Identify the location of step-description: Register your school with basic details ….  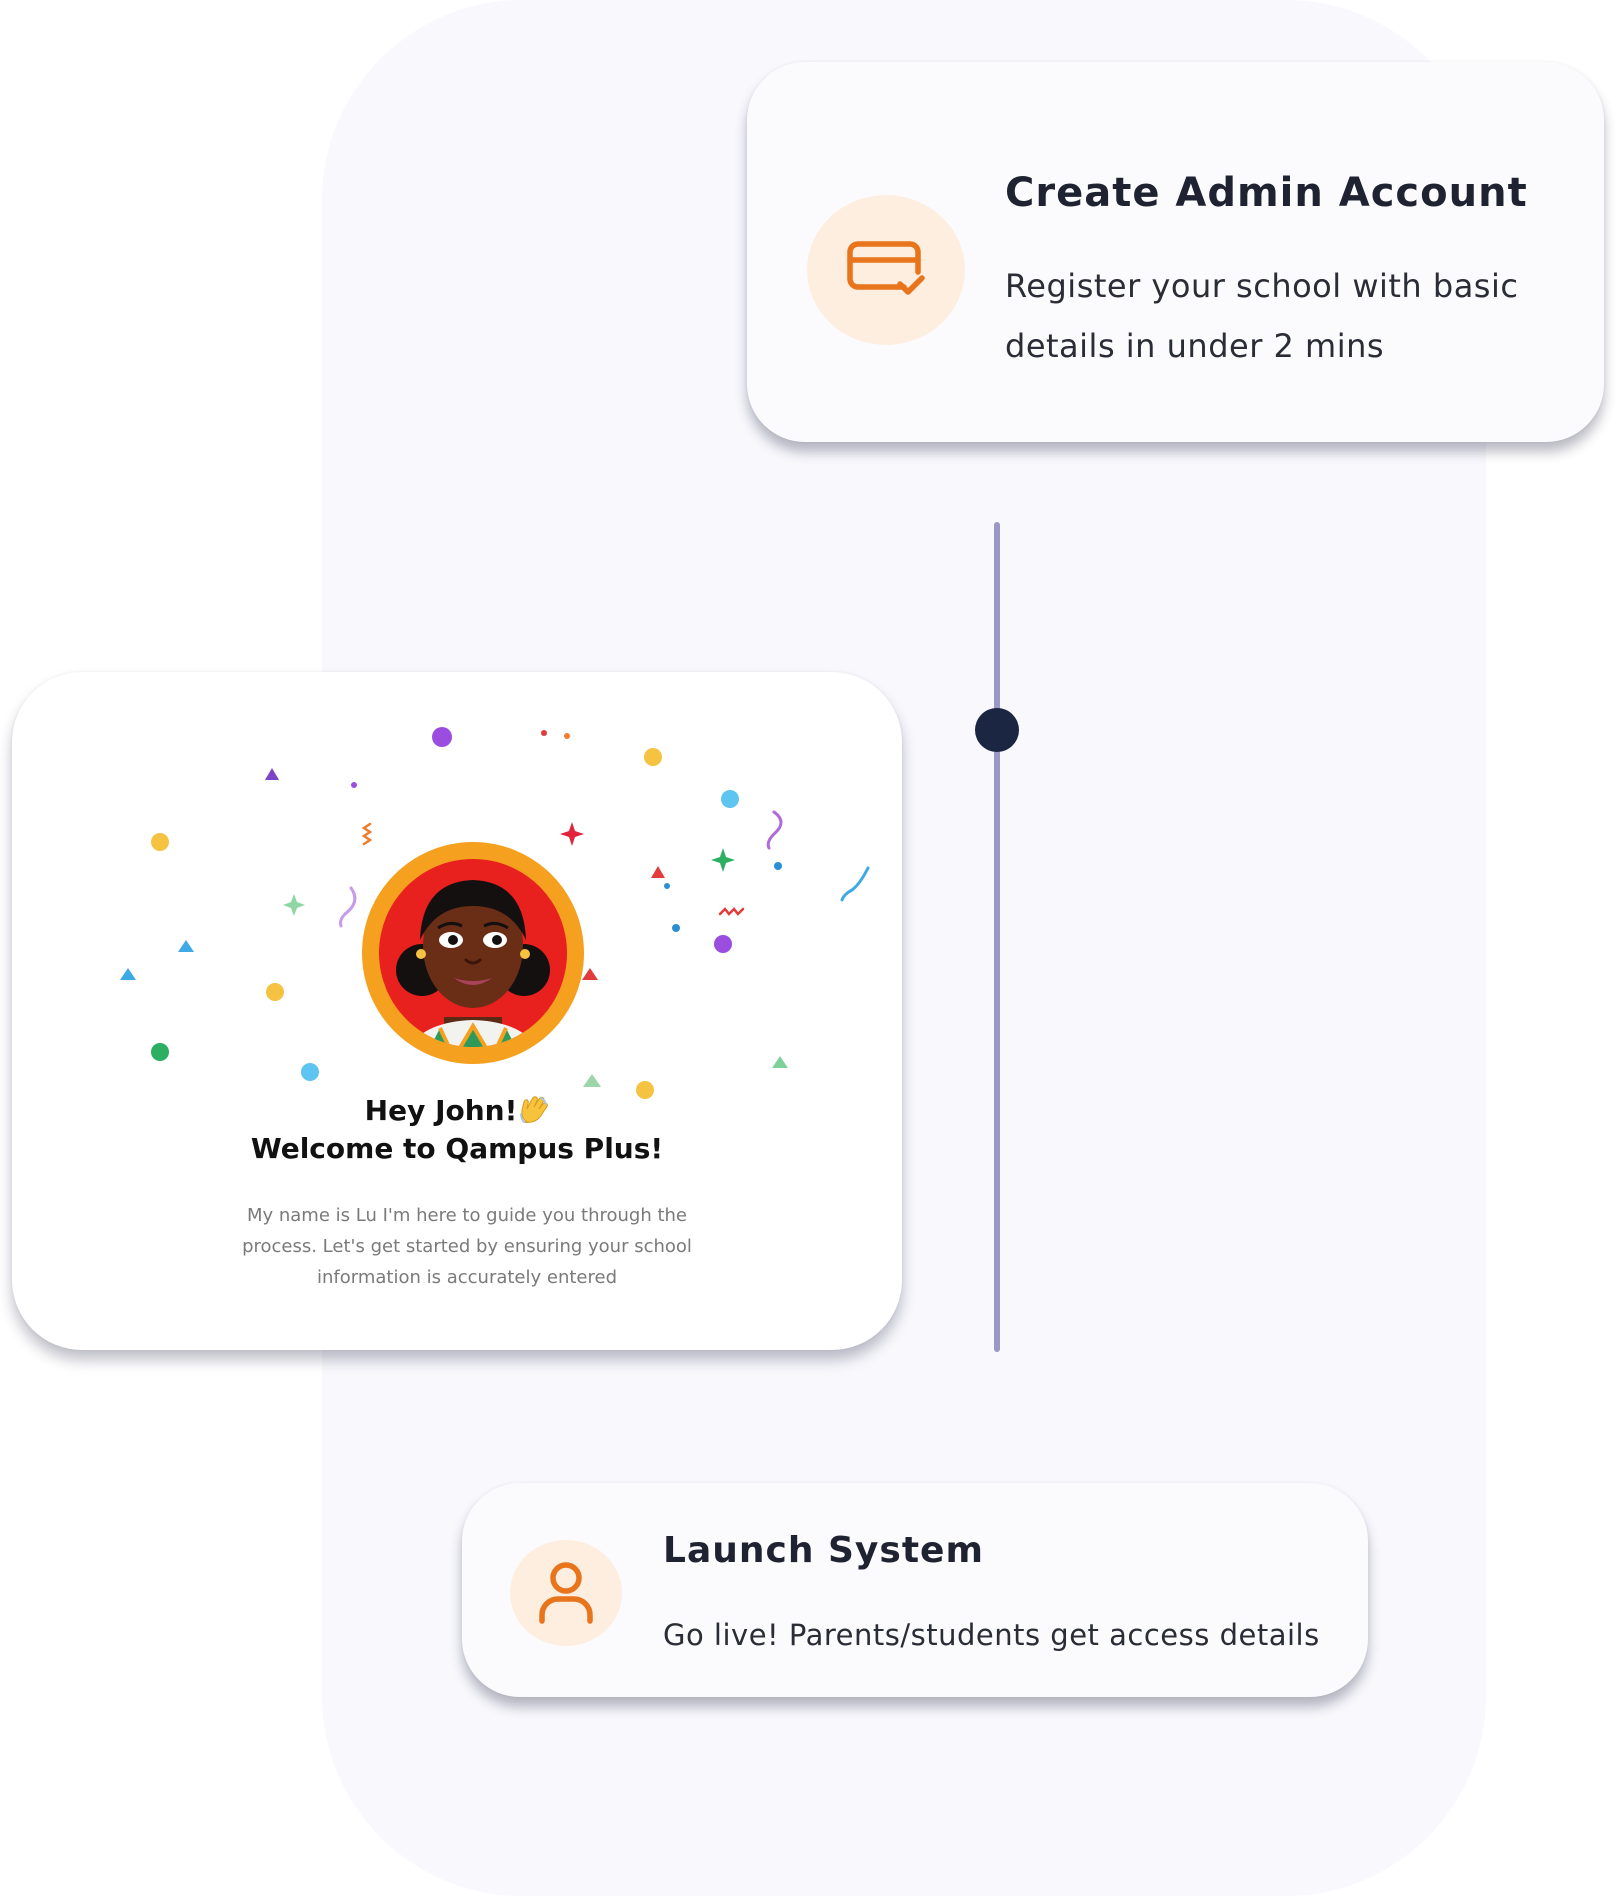
(1262, 316).